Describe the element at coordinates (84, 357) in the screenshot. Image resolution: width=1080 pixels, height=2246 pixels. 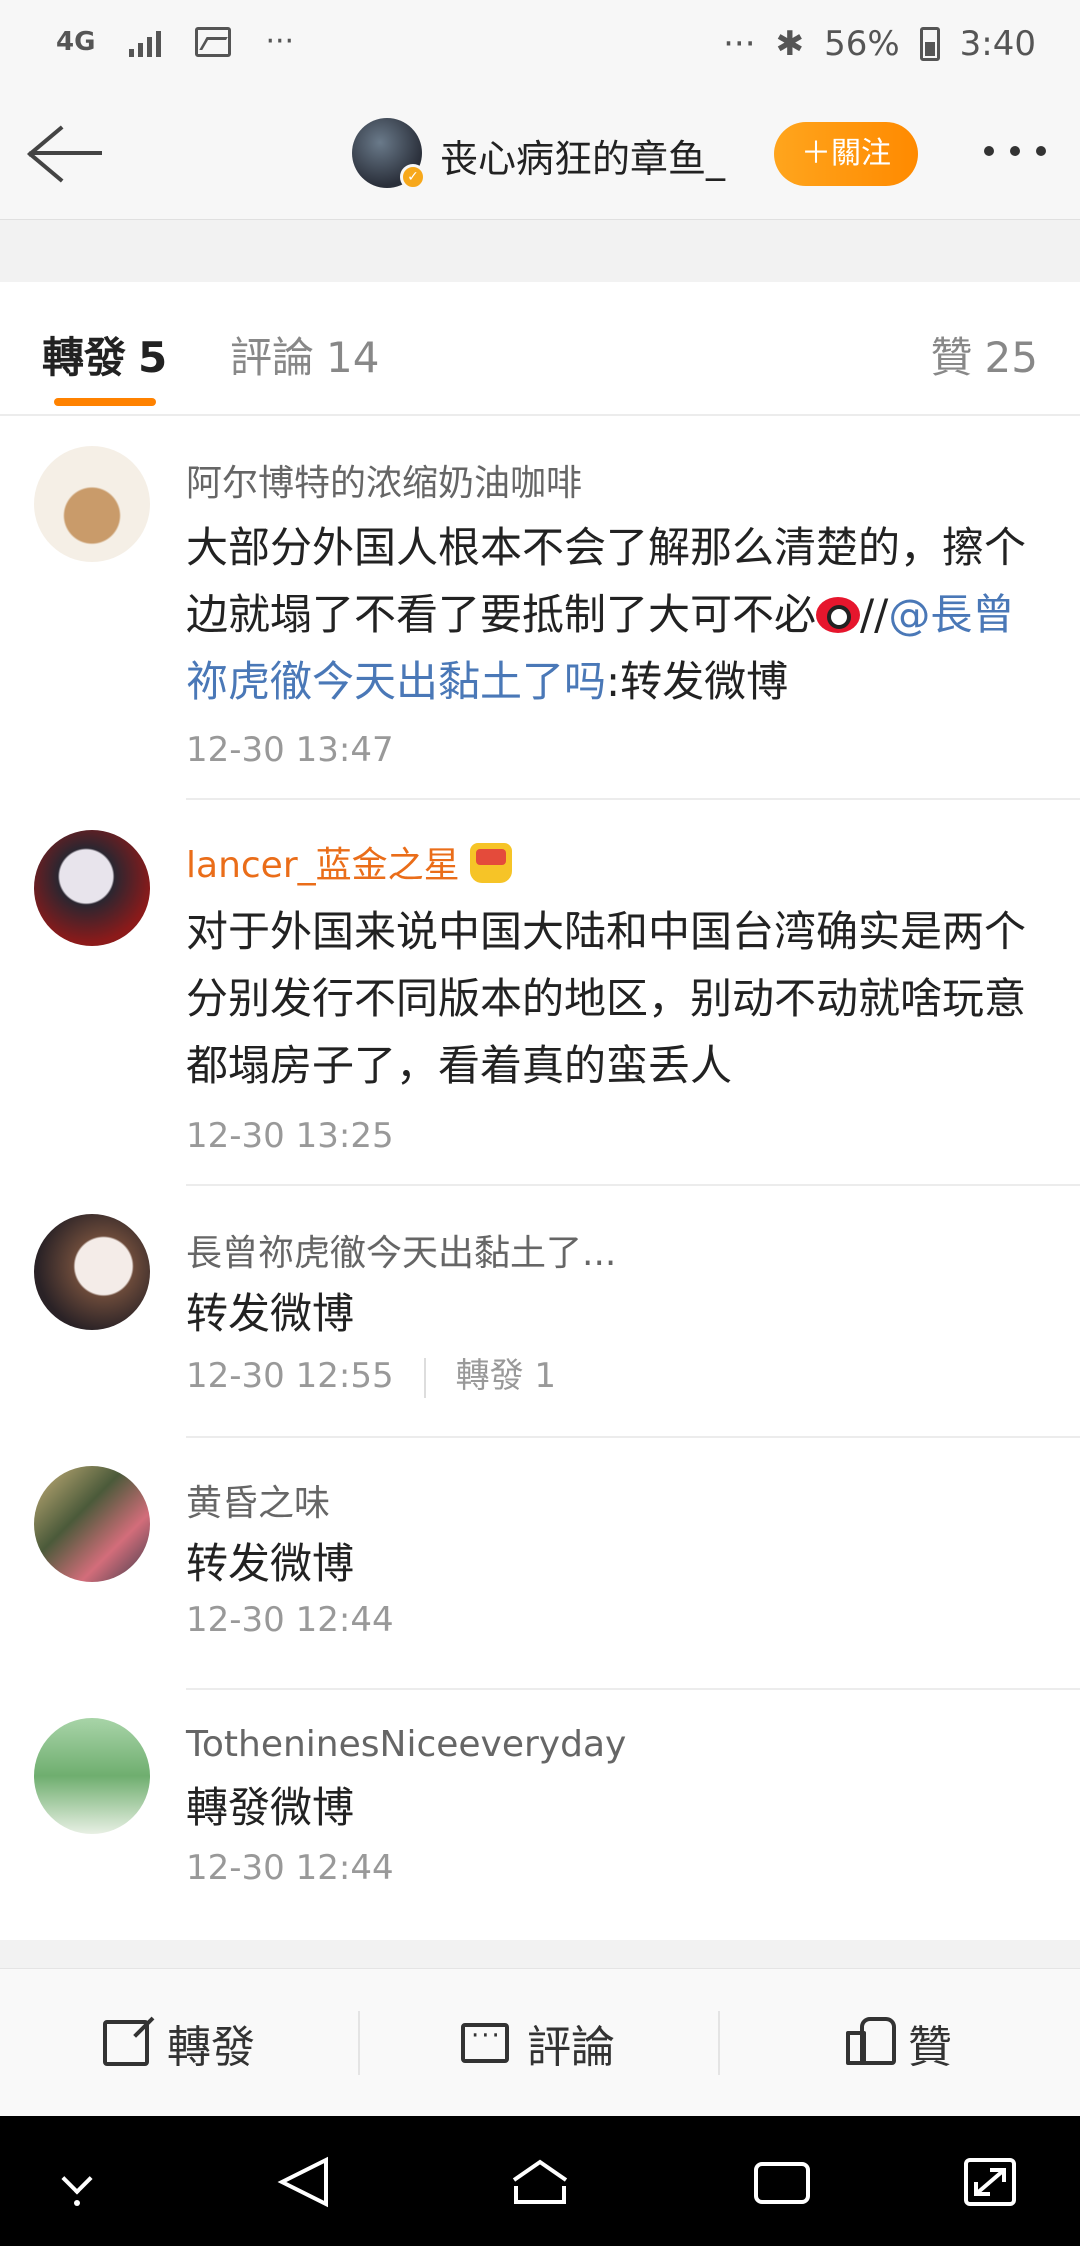
I see `tab-reposts-label: 轉發` at that location.